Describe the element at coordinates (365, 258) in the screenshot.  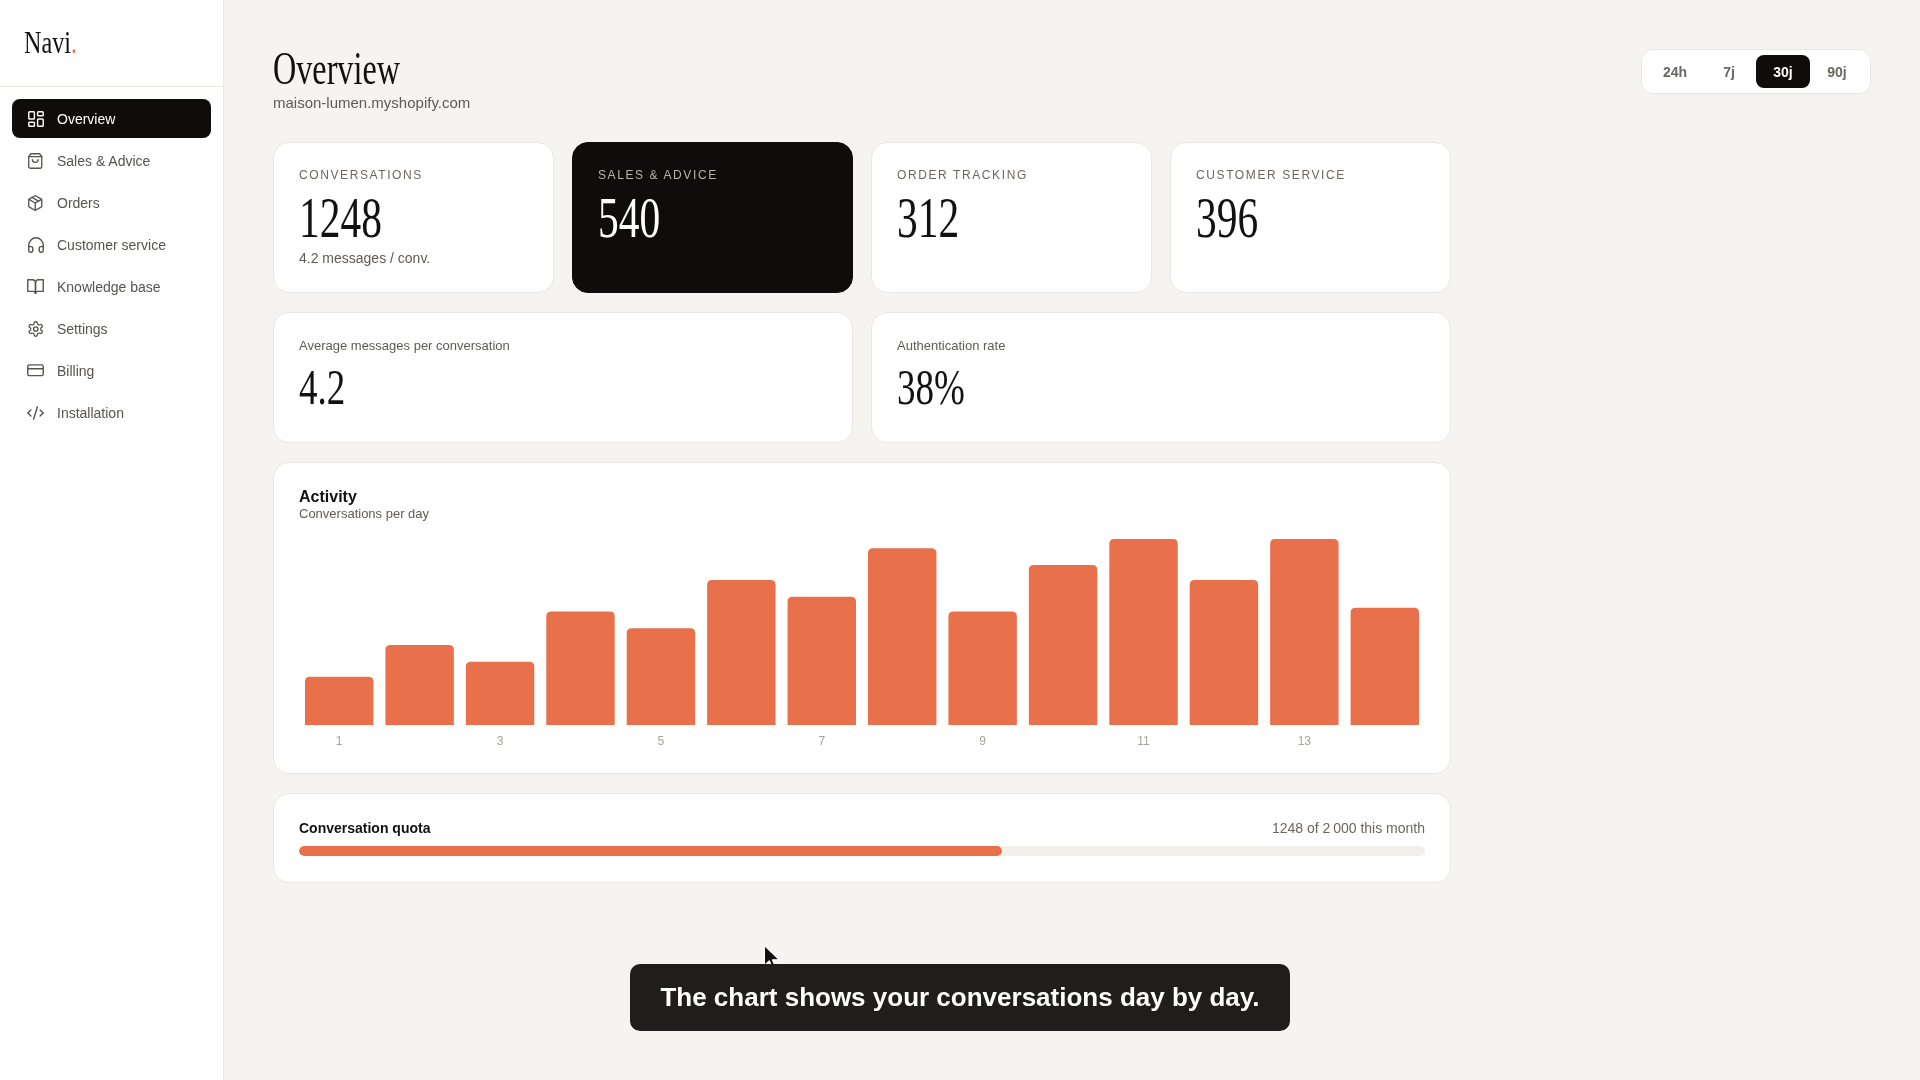
I see `stat-note: 4.2 messages / conv.` at that location.